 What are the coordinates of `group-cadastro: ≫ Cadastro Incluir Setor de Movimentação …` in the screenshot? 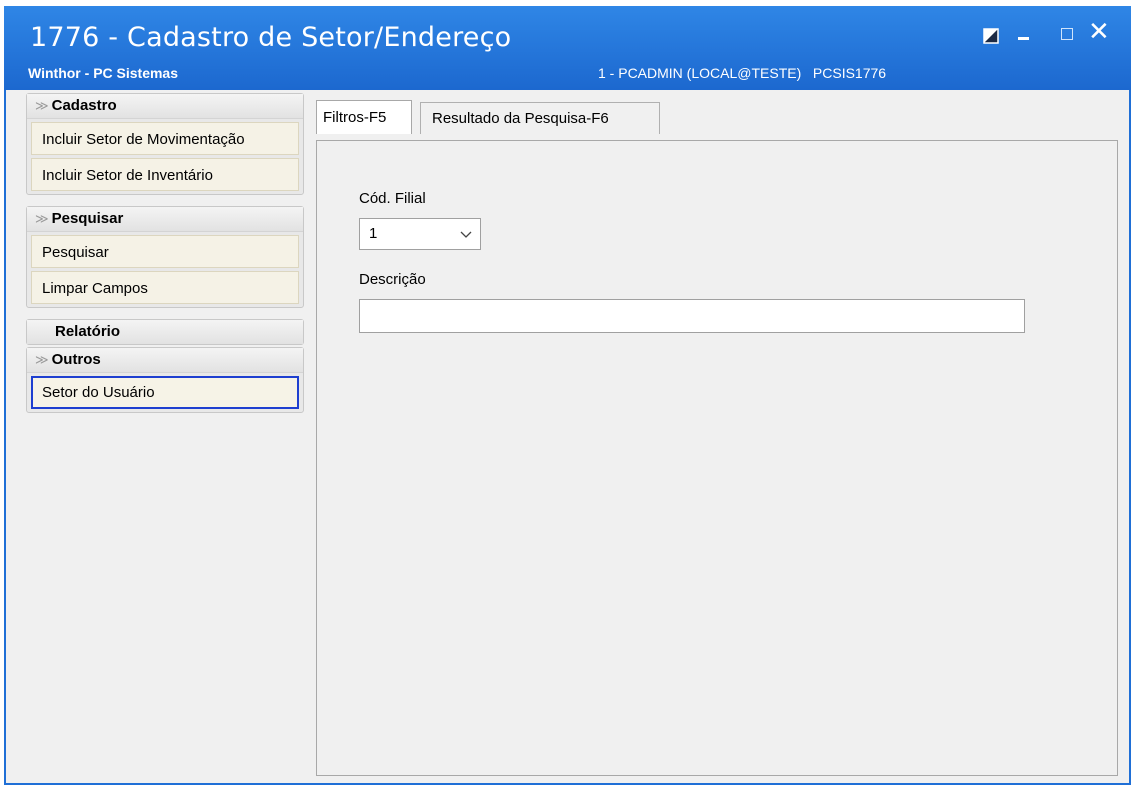 It's located at (165, 144).